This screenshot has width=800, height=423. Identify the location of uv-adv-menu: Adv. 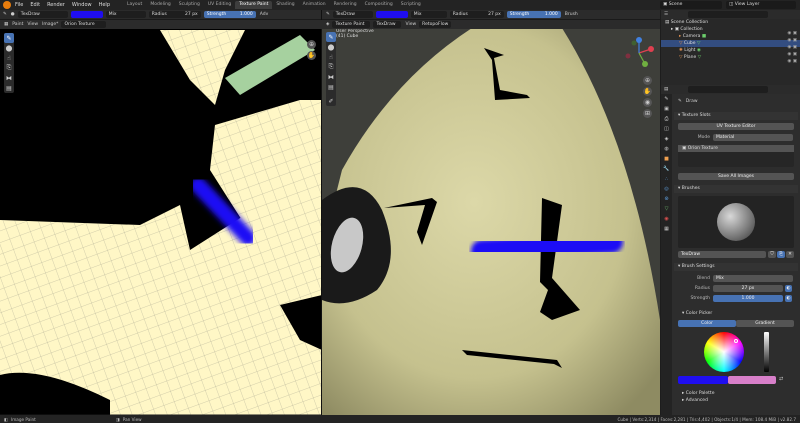
(264, 14).